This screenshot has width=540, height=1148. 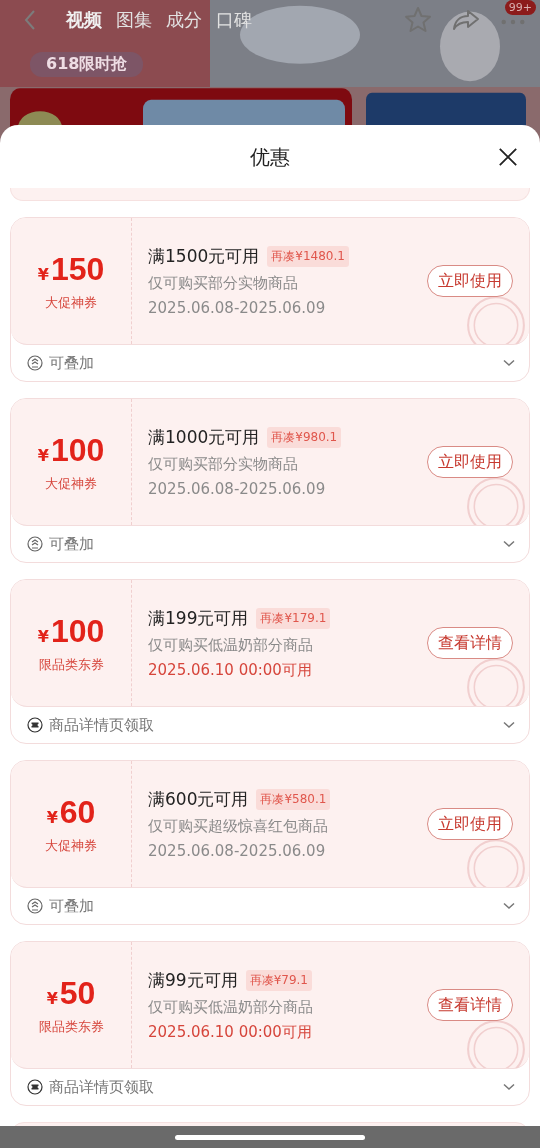 I want to click on gap-tag: 再凑¥179.1, so click(x=293, y=618).